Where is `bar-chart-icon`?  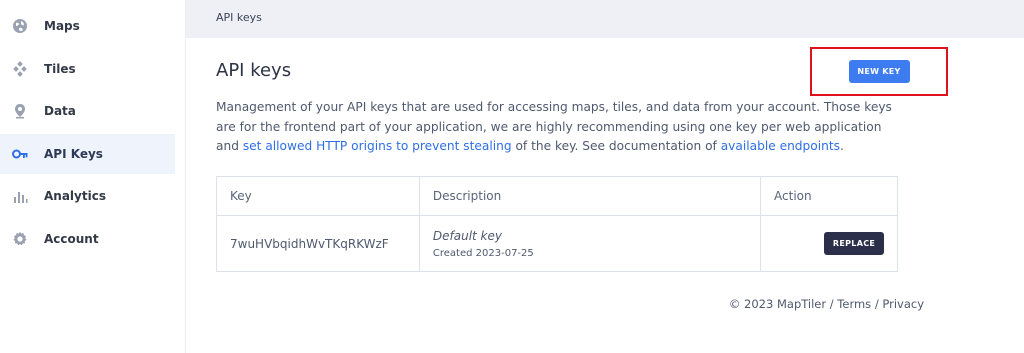 bar-chart-icon is located at coordinates (20, 196).